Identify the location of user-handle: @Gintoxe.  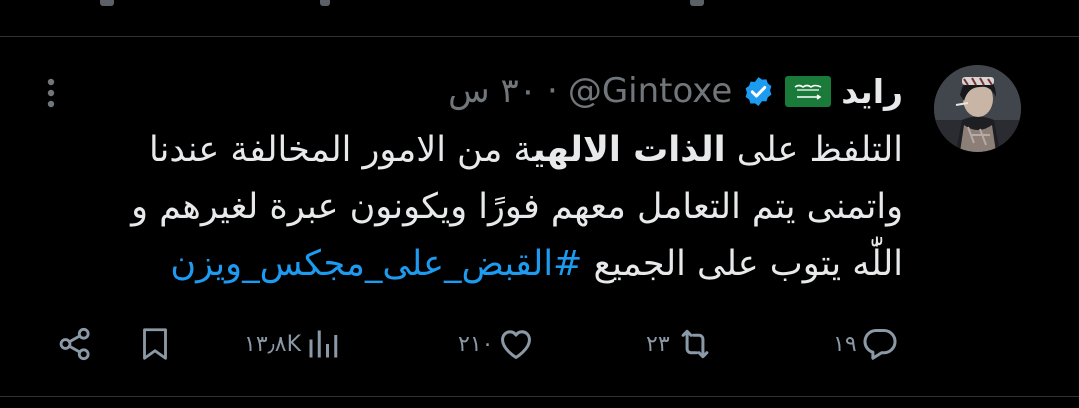
(650, 91).